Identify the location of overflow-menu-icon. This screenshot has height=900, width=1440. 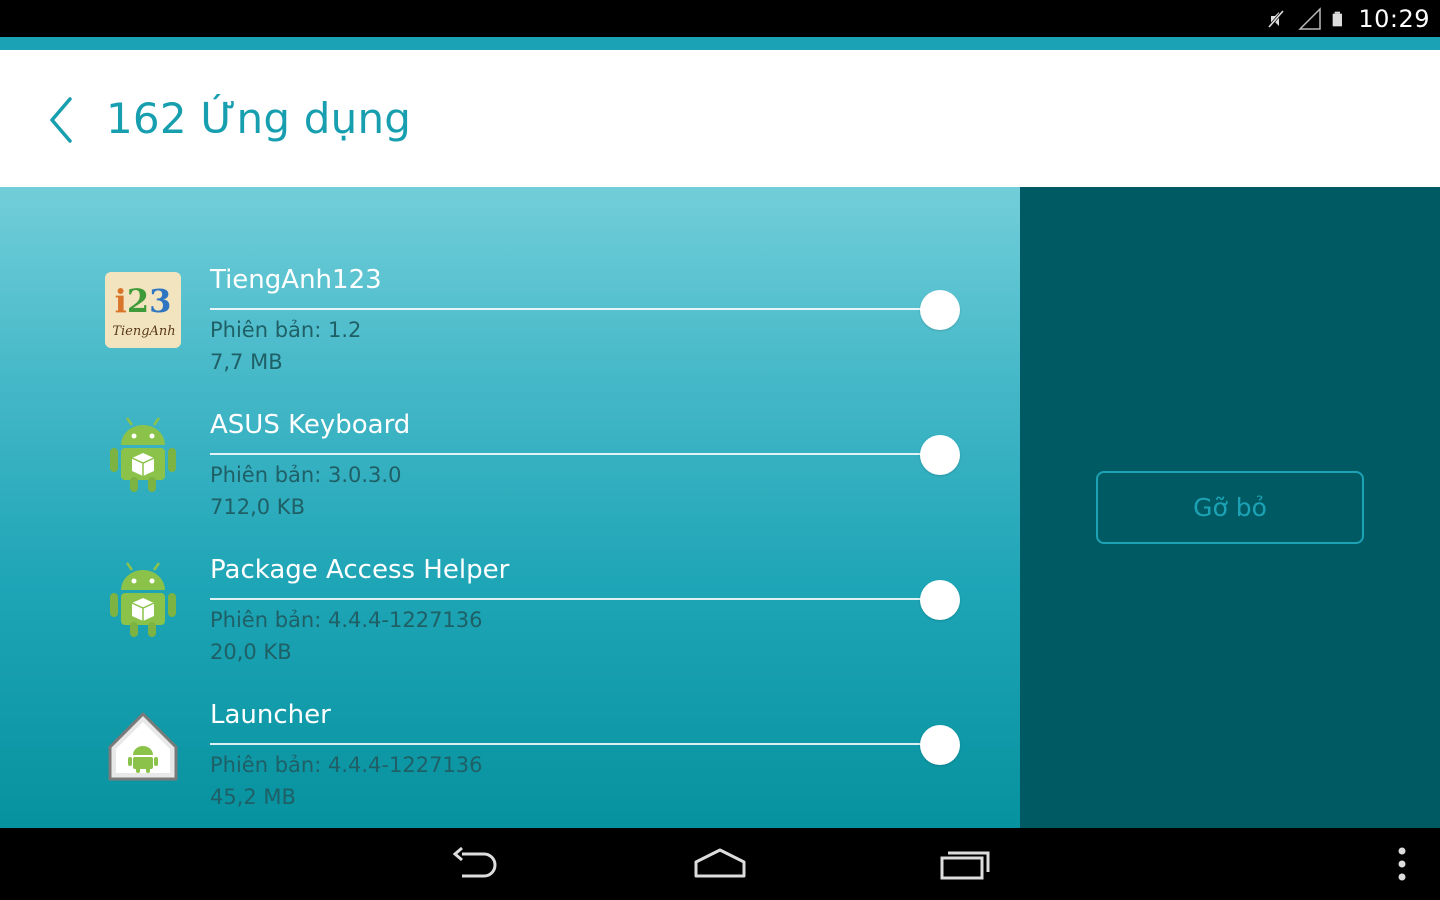
(1402, 864).